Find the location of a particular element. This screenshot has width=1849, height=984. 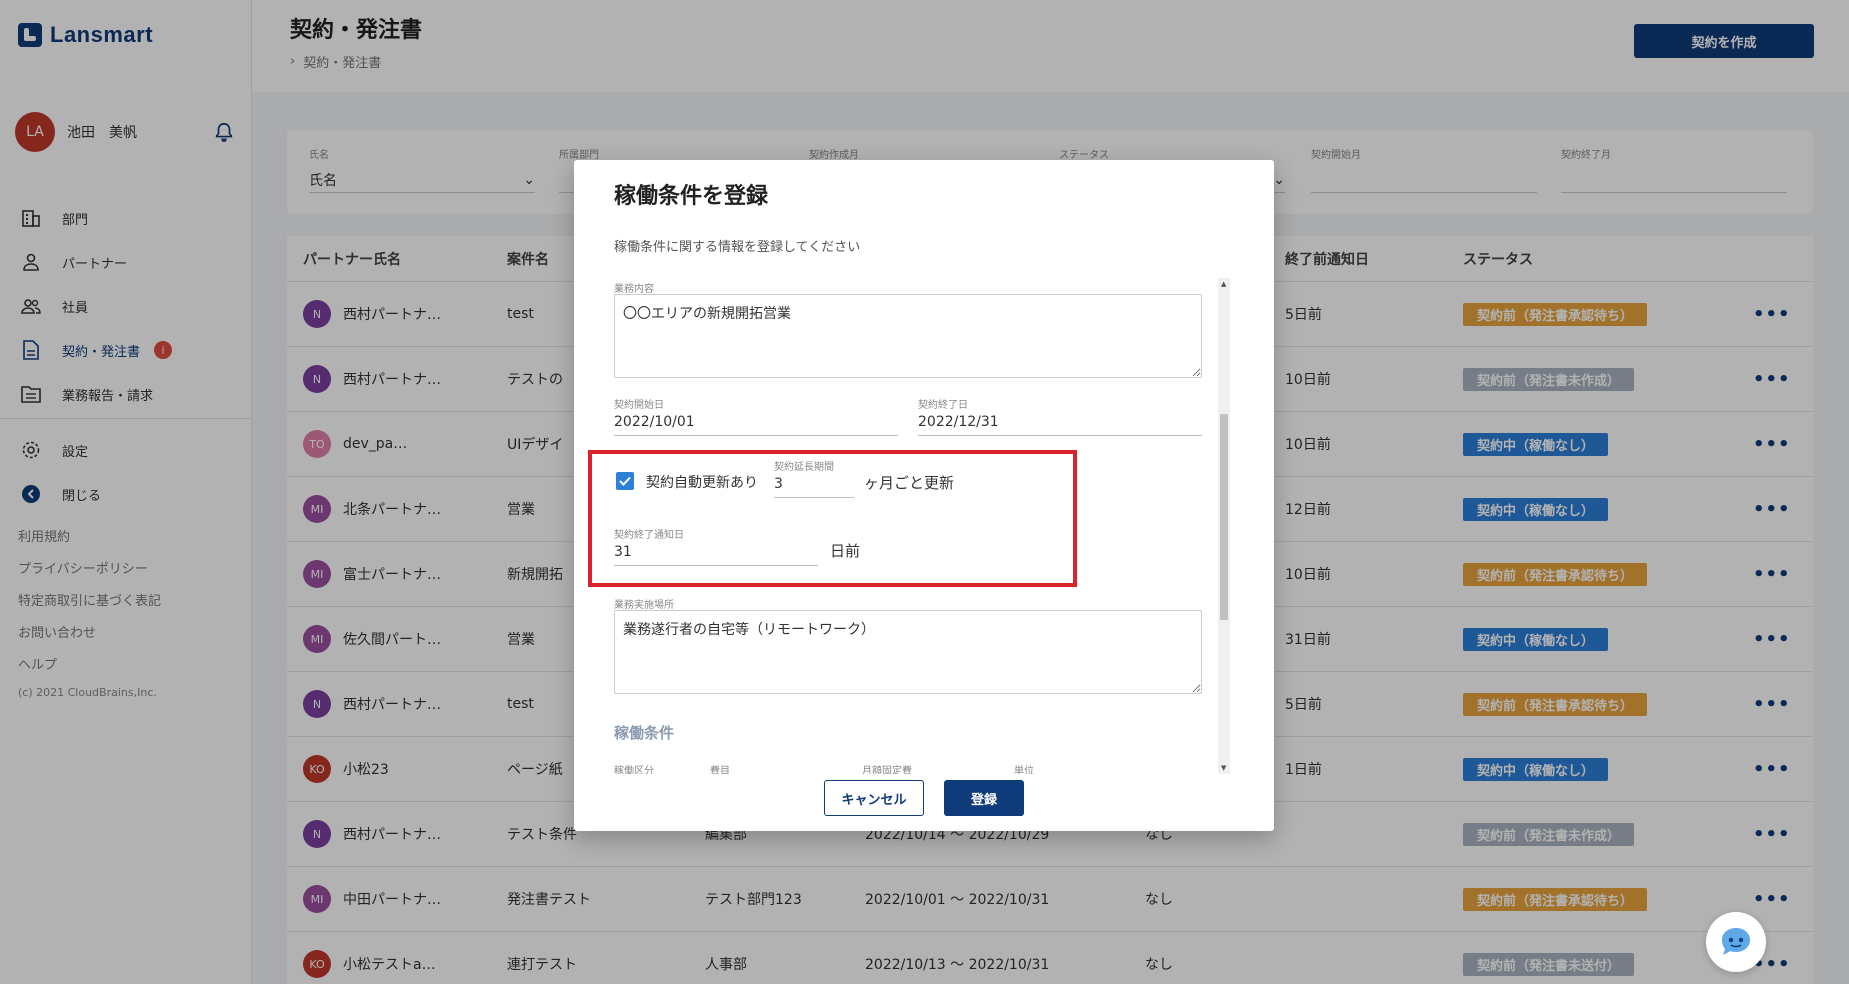

cond-col-unit: 単位 is located at coordinates (1024, 770).